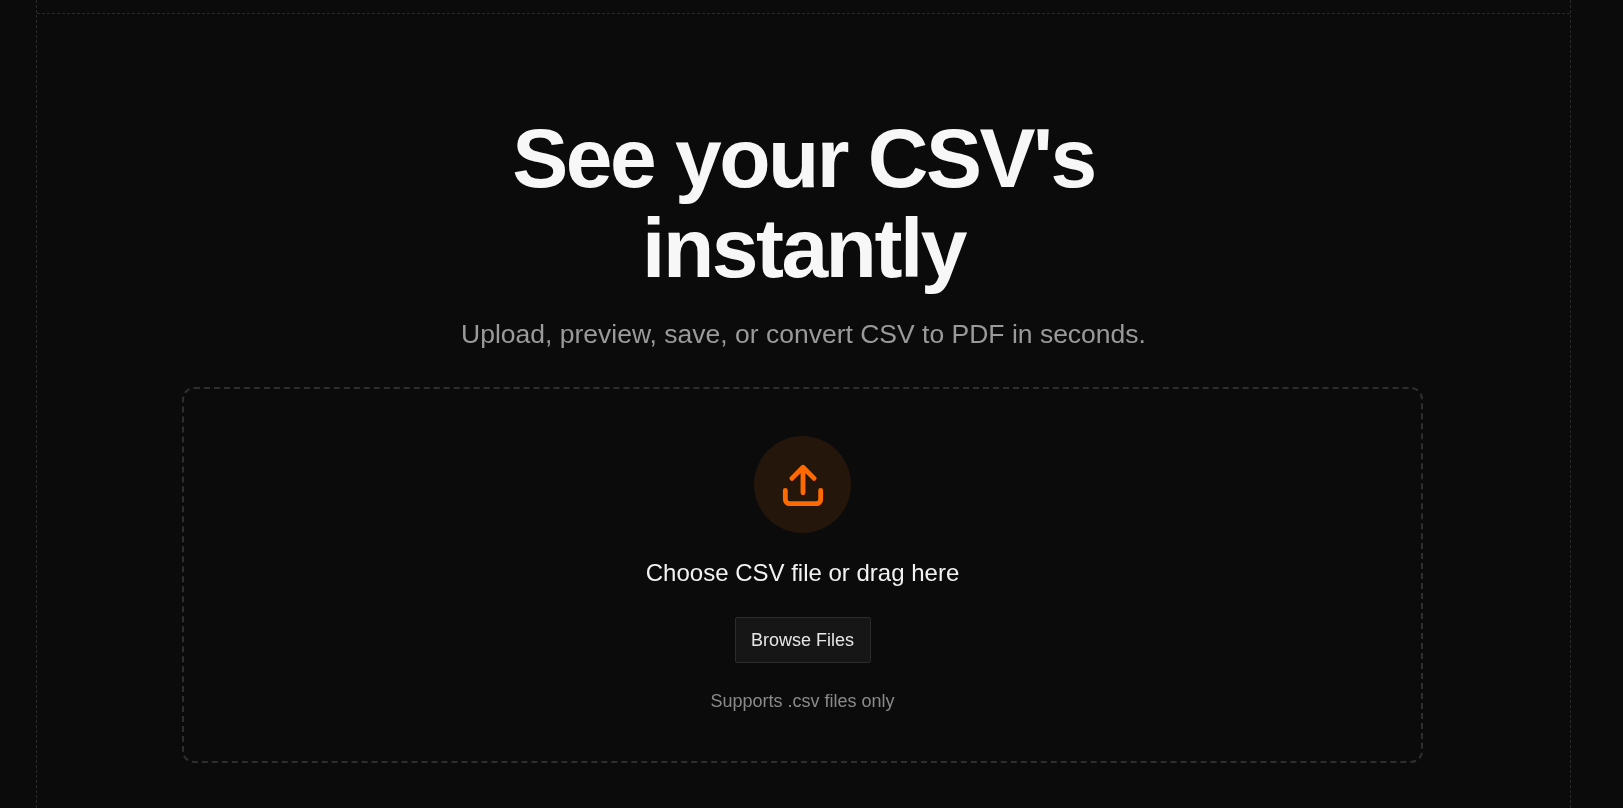 This screenshot has width=1623, height=808. I want to click on hero-title: See your CSV's instantly, so click(803, 203).